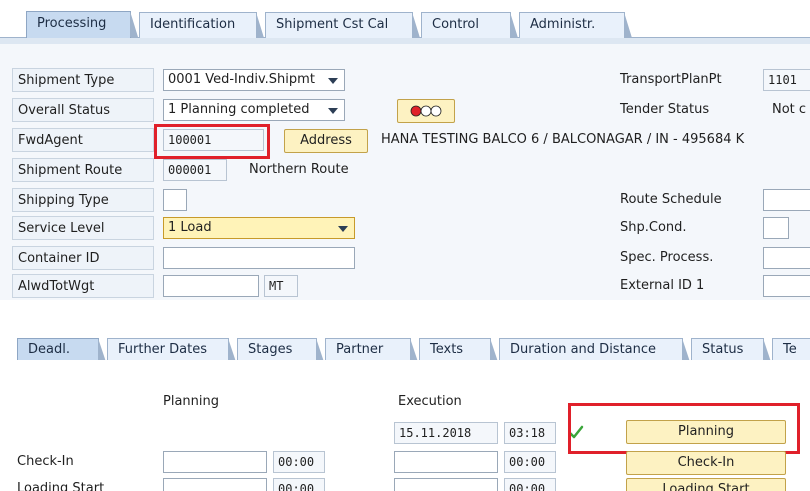  I want to click on tab-deadlines: Deadl., so click(61, 350).